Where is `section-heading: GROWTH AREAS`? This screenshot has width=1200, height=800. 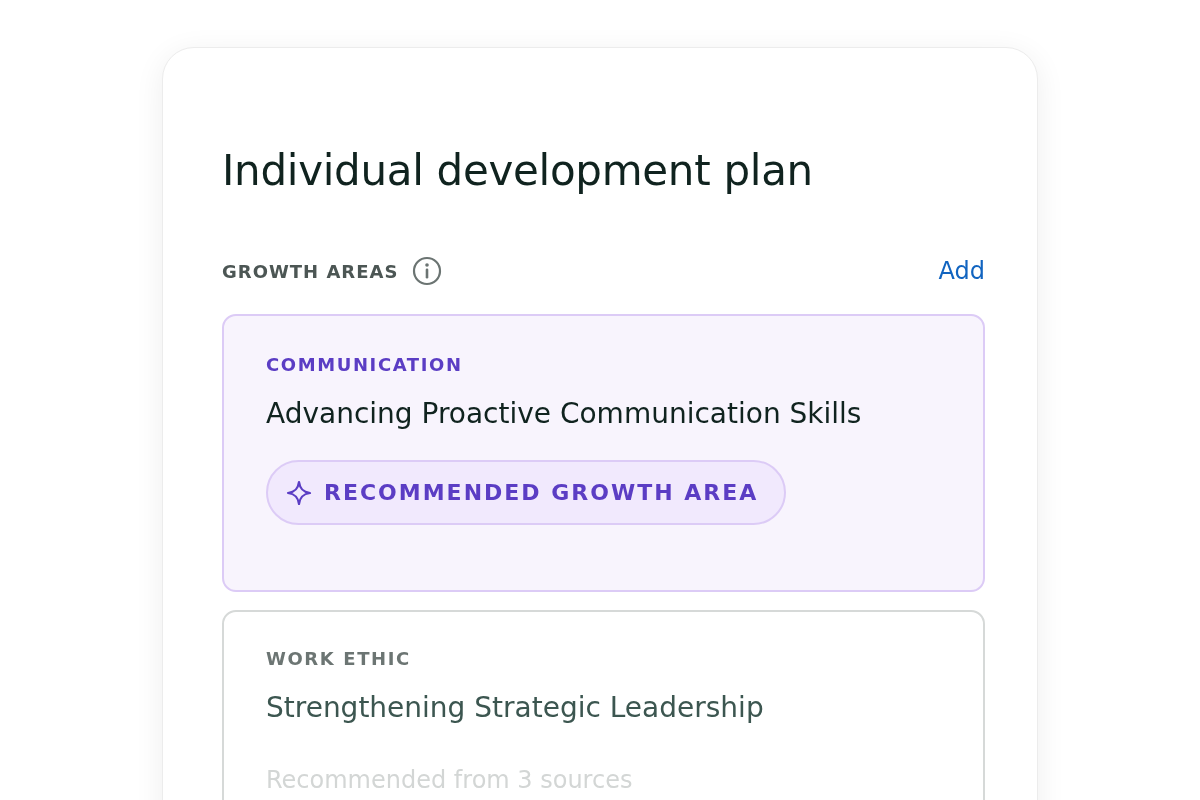 section-heading: GROWTH AREAS is located at coordinates (310, 271).